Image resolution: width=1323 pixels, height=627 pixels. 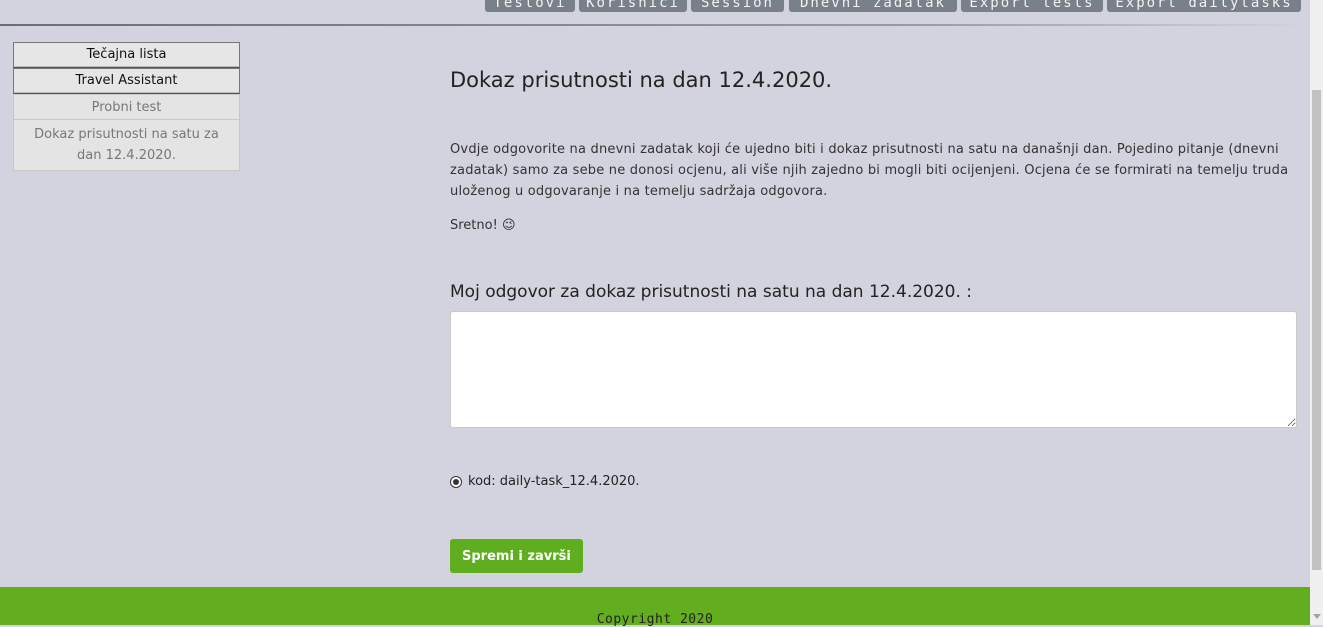 I want to click on vertical-scrollbar, so click(x=1316, y=312).